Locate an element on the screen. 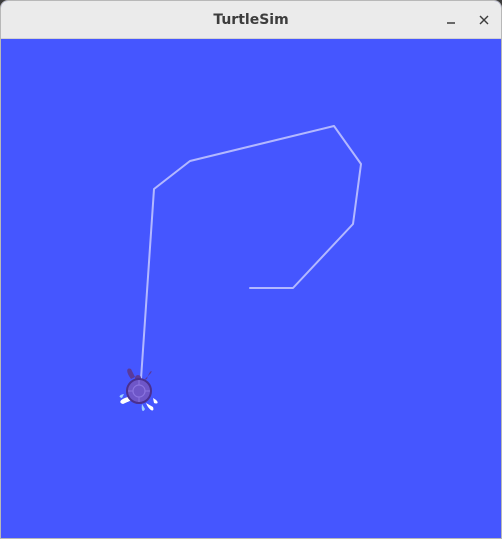  close-icon is located at coordinates (484, 20).